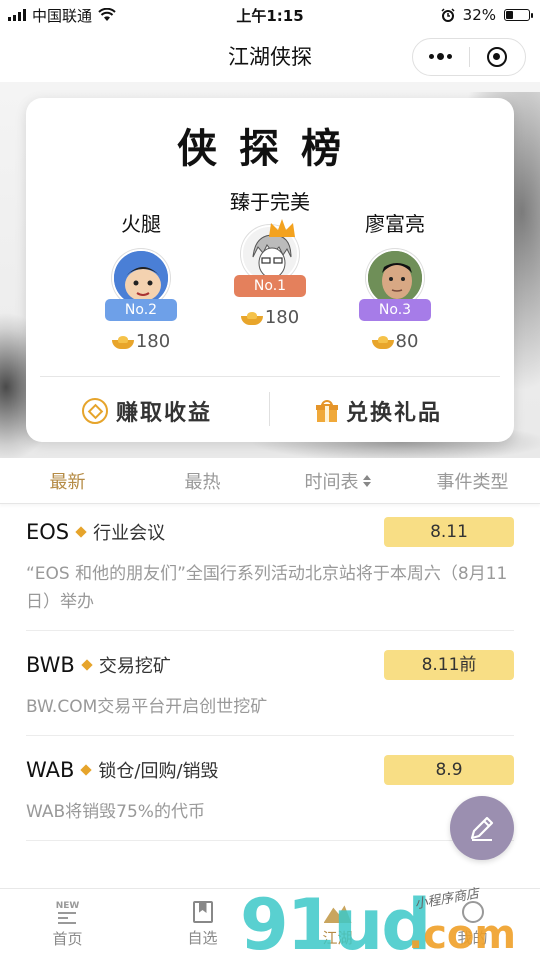 Image resolution: width=540 pixels, height=960 pixels. I want to click on navigation-bar: 江湖侠探, so click(270, 56).